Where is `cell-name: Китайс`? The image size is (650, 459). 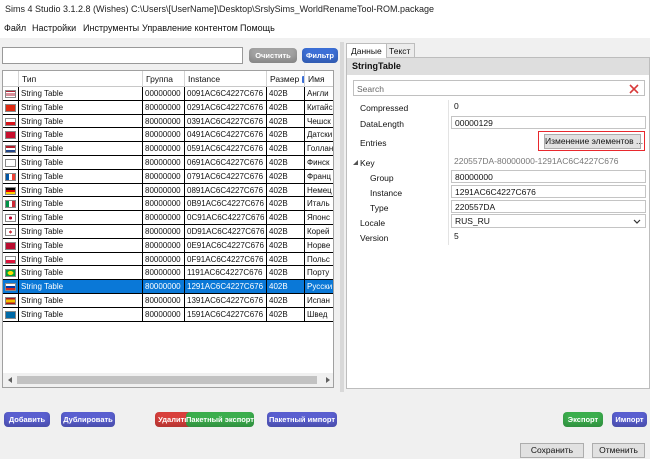
cell-name: Китайс is located at coordinates (319, 108).